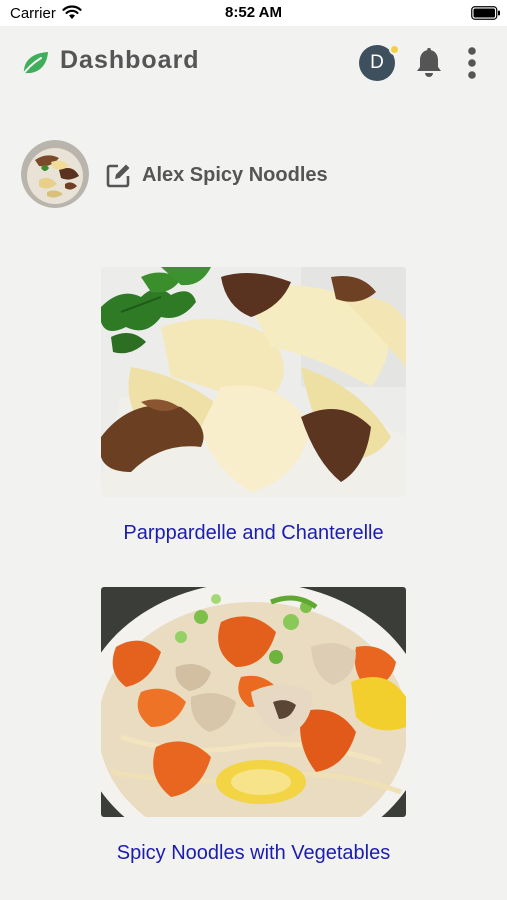 The height and width of the screenshot is (900, 507). What do you see at coordinates (485, 13) in the screenshot?
I see `battery-icon` at bounding box center [485, 13].